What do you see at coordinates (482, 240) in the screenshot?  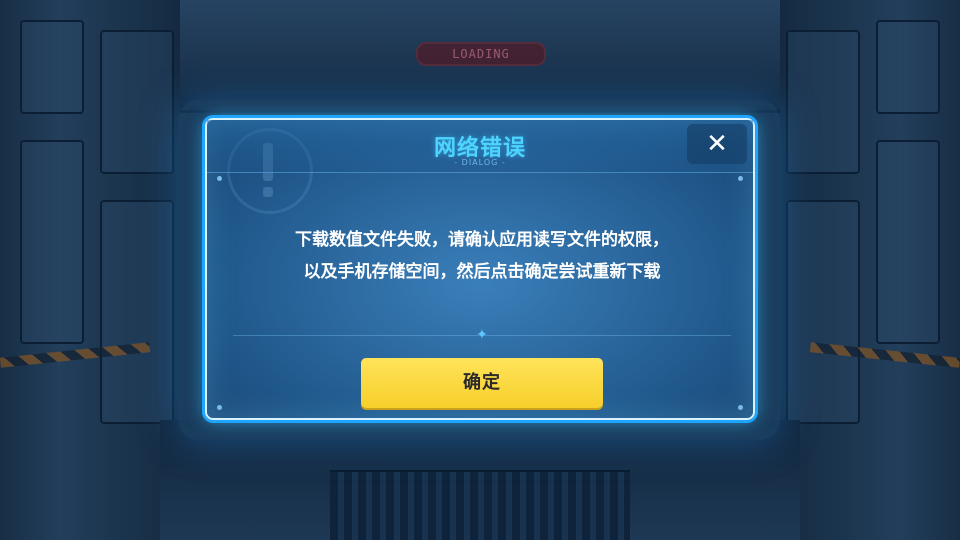 I see `error-message-line: 下载数值文件失败，请确认应用读写文件的权限，` at bounding box center [482, 240].